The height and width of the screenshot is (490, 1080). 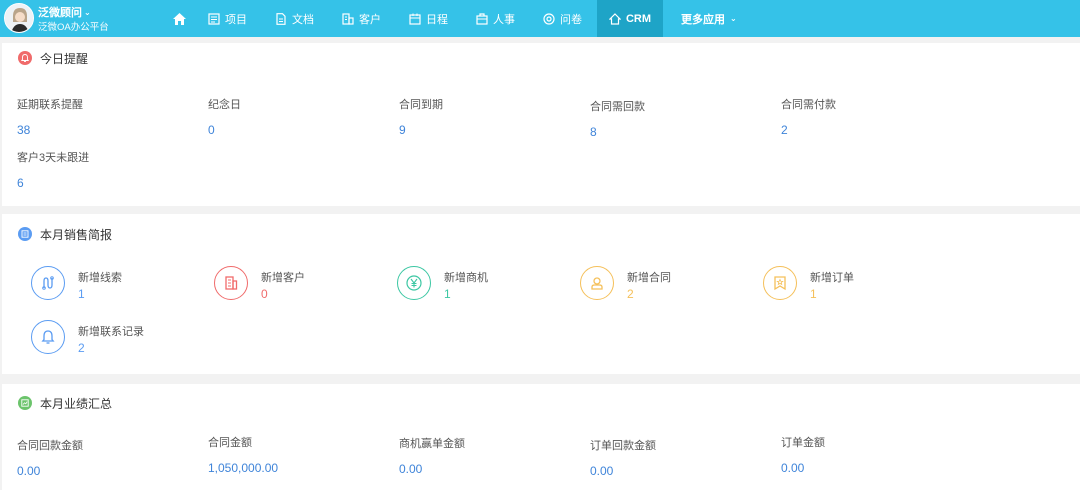 What do you see at coordinates (214, 18) in the screenshot?
I see `project-icon` at bounding box center [214, 18].